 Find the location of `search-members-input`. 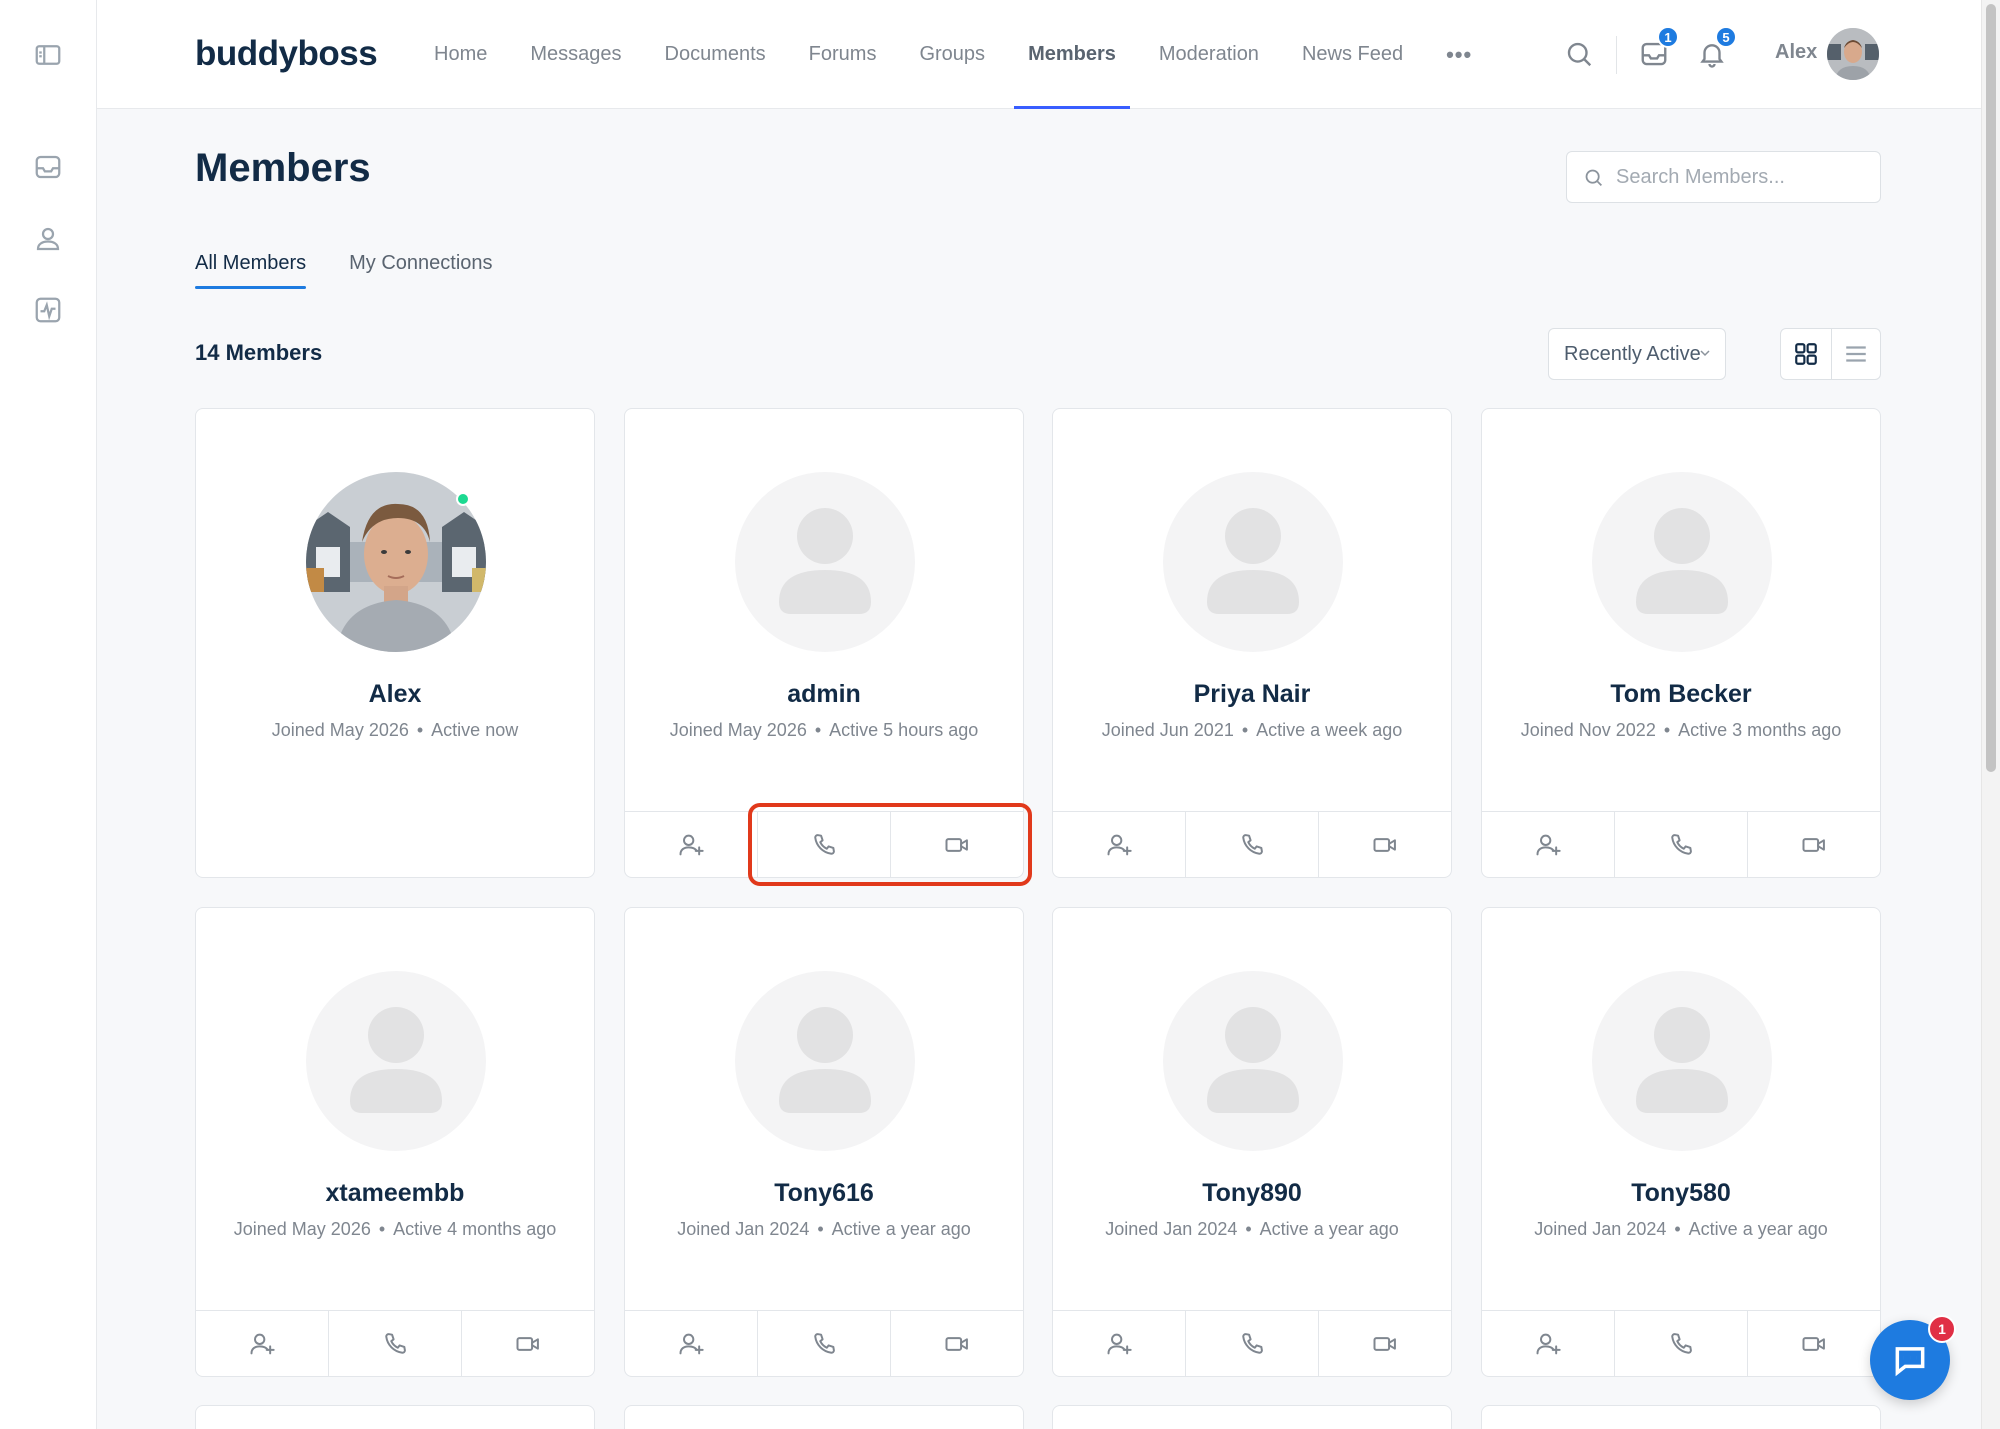

search-members-input is located at coordinates (1741, 177).